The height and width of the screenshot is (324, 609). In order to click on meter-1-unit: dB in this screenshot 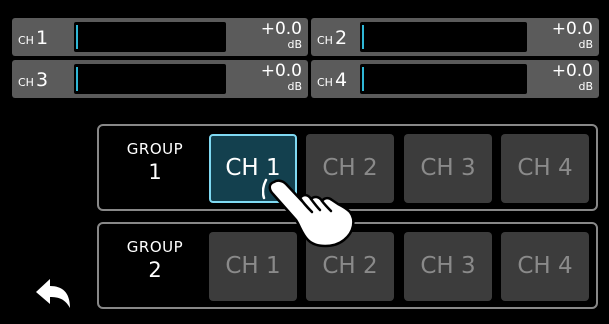, I will do `click(294, 44)`.